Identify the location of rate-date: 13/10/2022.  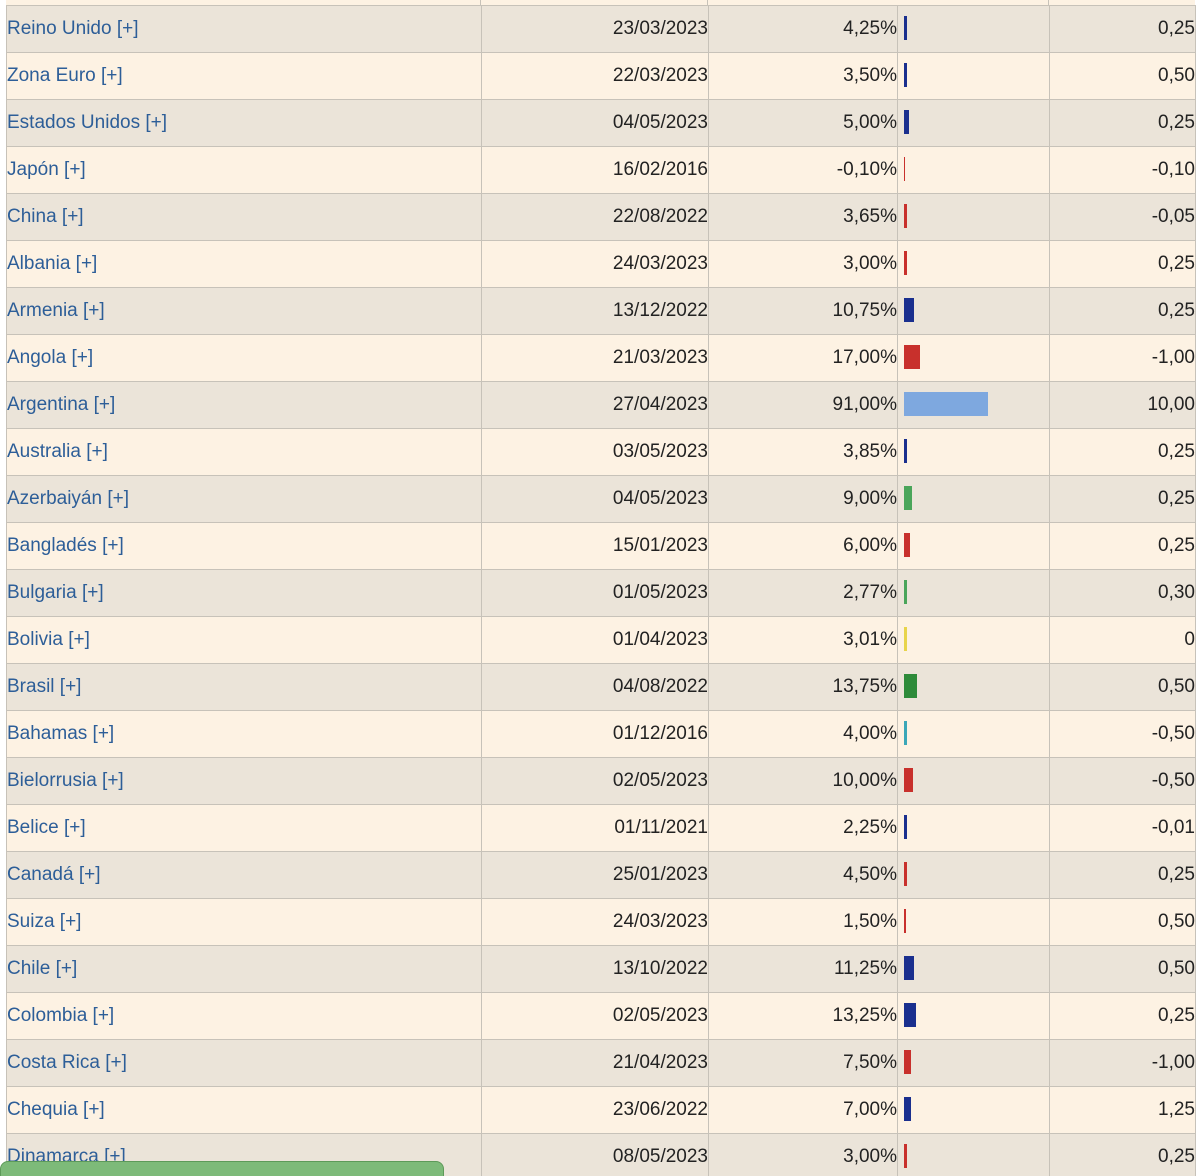
(595, 969).